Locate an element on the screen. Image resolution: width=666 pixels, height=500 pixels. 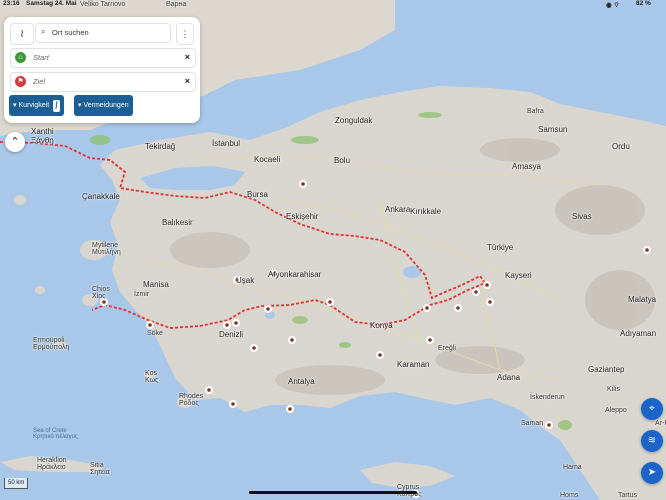
place-label: Hama is located at coordinates (572, 467).